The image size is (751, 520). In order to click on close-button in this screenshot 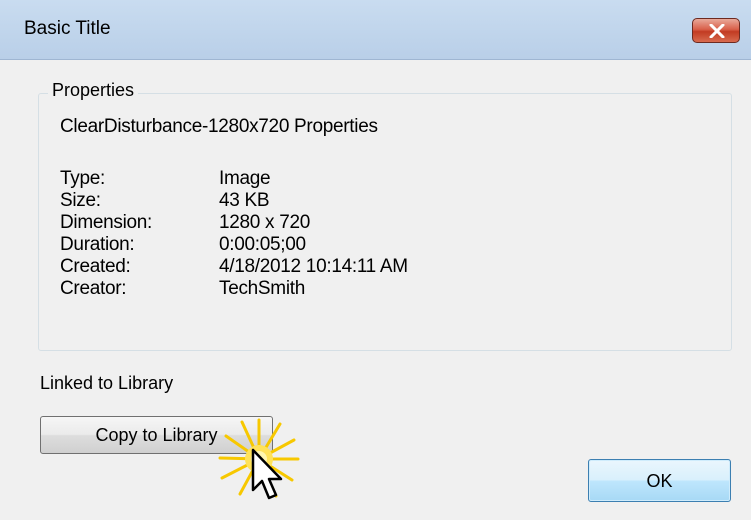, I will do `click(716, 30)`.